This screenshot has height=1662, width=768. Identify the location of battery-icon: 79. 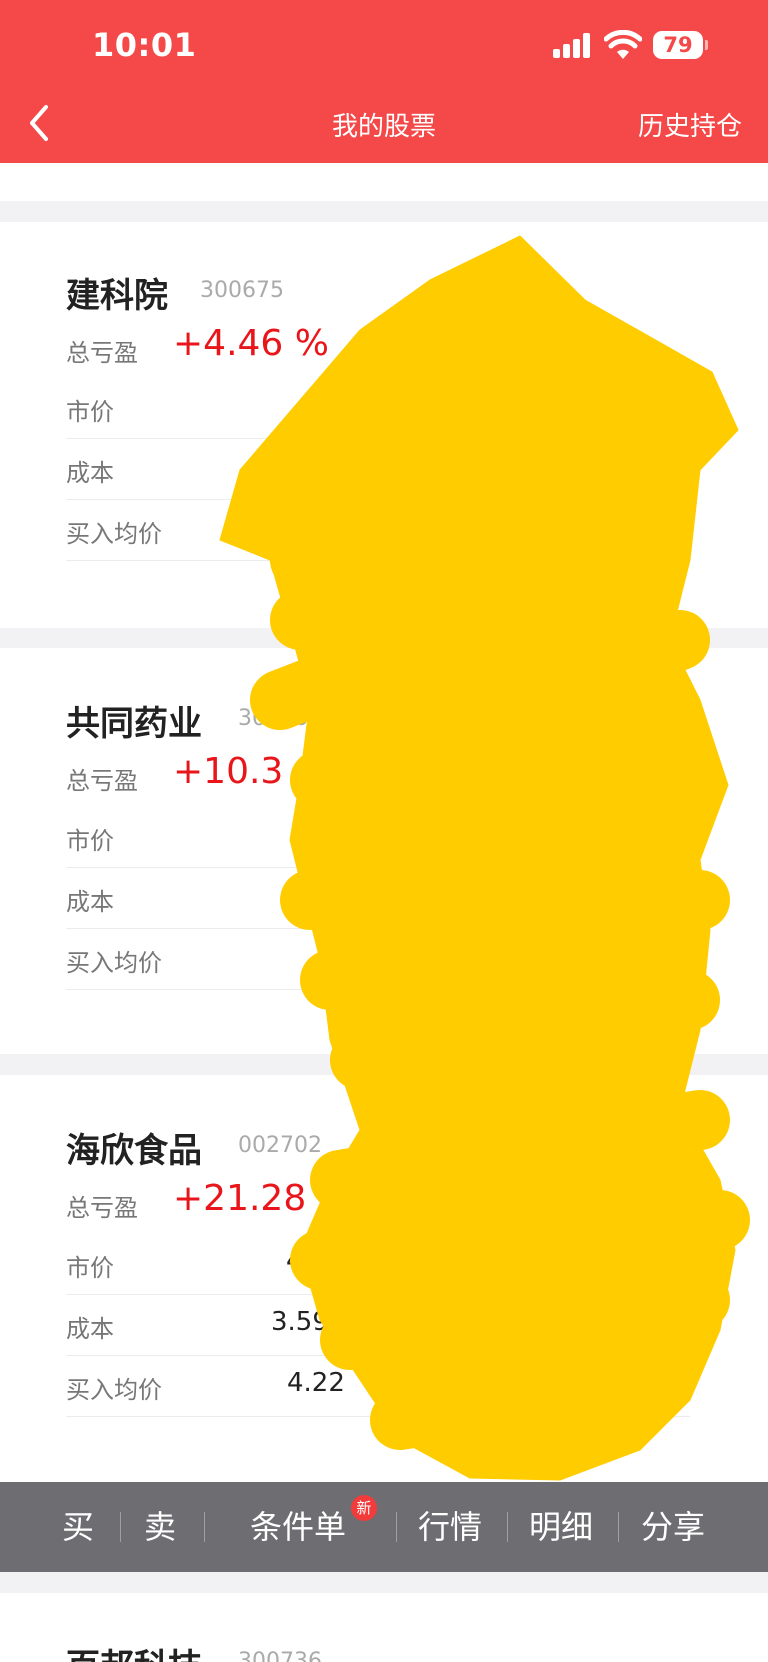
(680, 45).